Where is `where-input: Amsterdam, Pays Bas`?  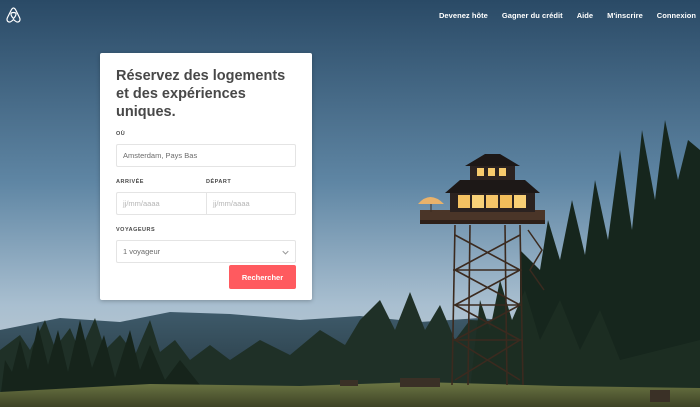 where-input: Amsterdam, Pays Bas is located at coordinates (206, 155).